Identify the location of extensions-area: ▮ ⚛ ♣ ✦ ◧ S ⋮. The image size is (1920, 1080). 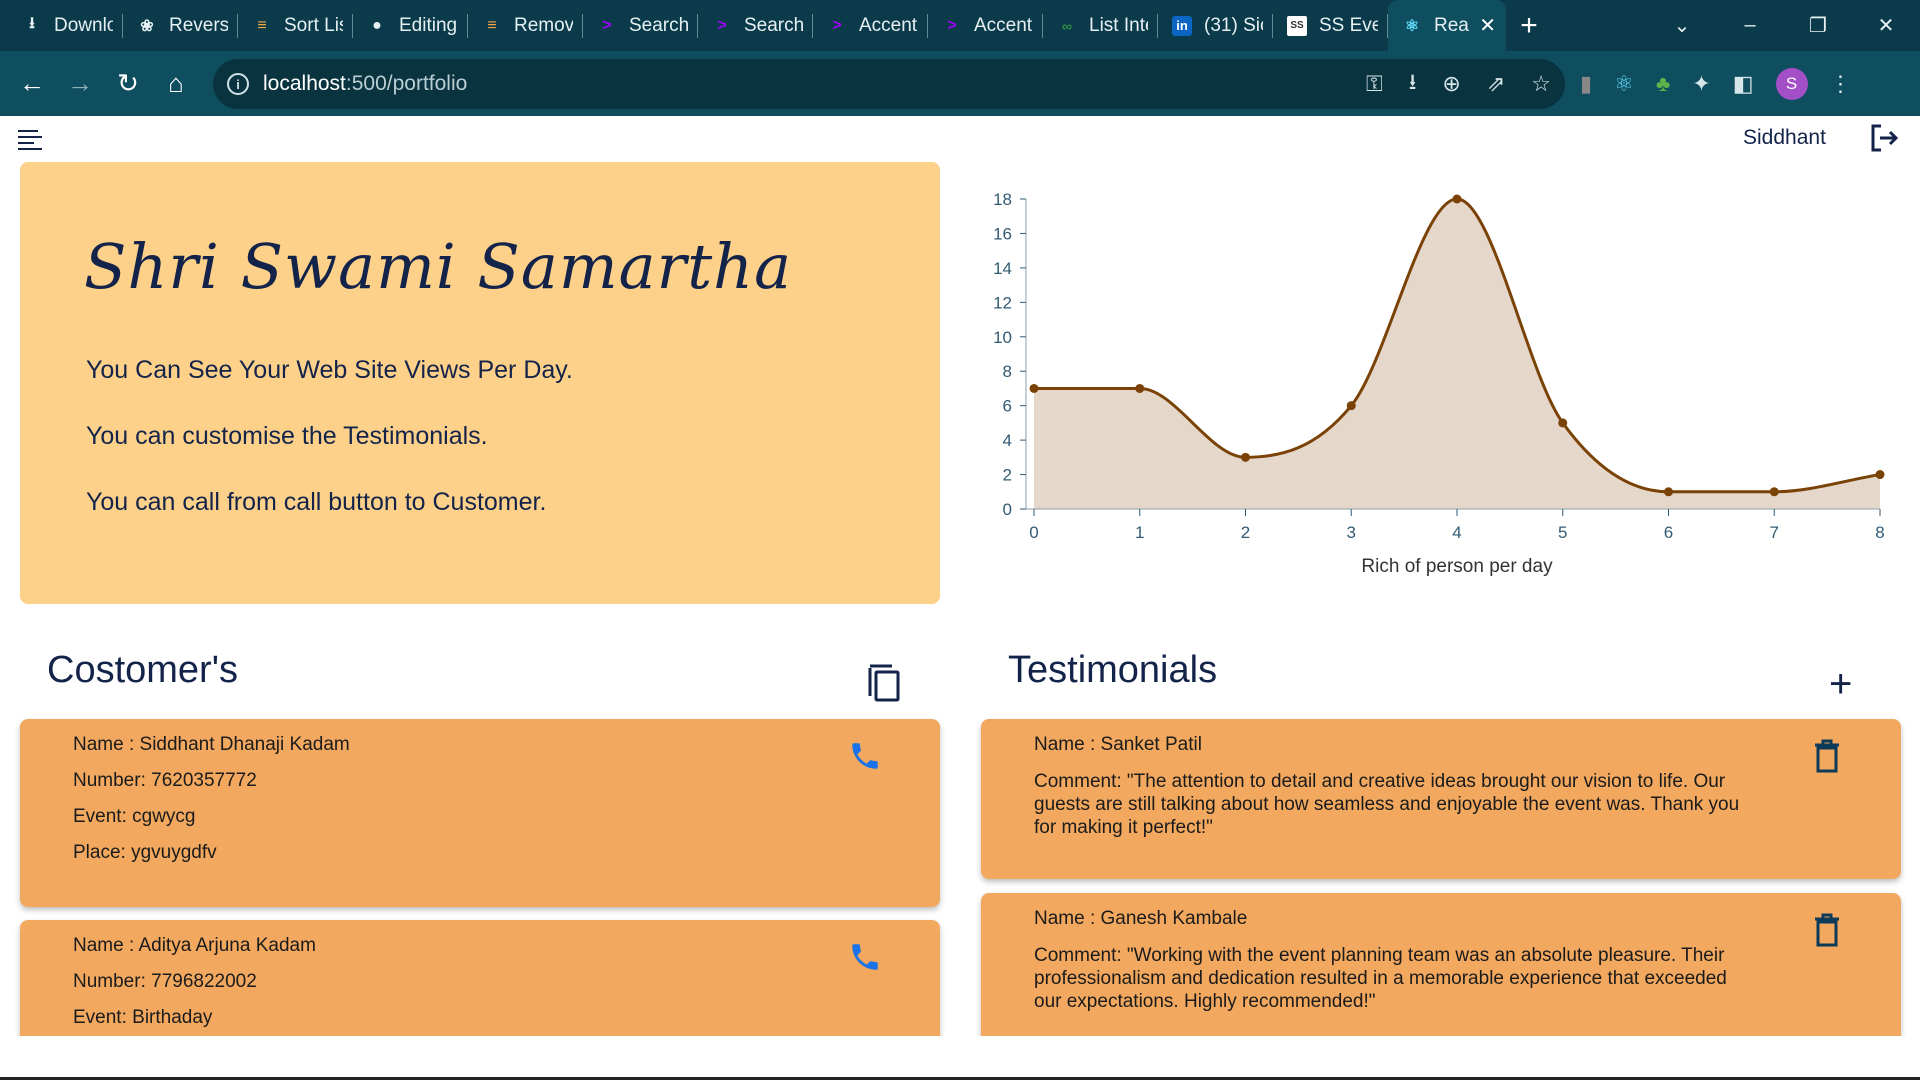
(1716, 84).